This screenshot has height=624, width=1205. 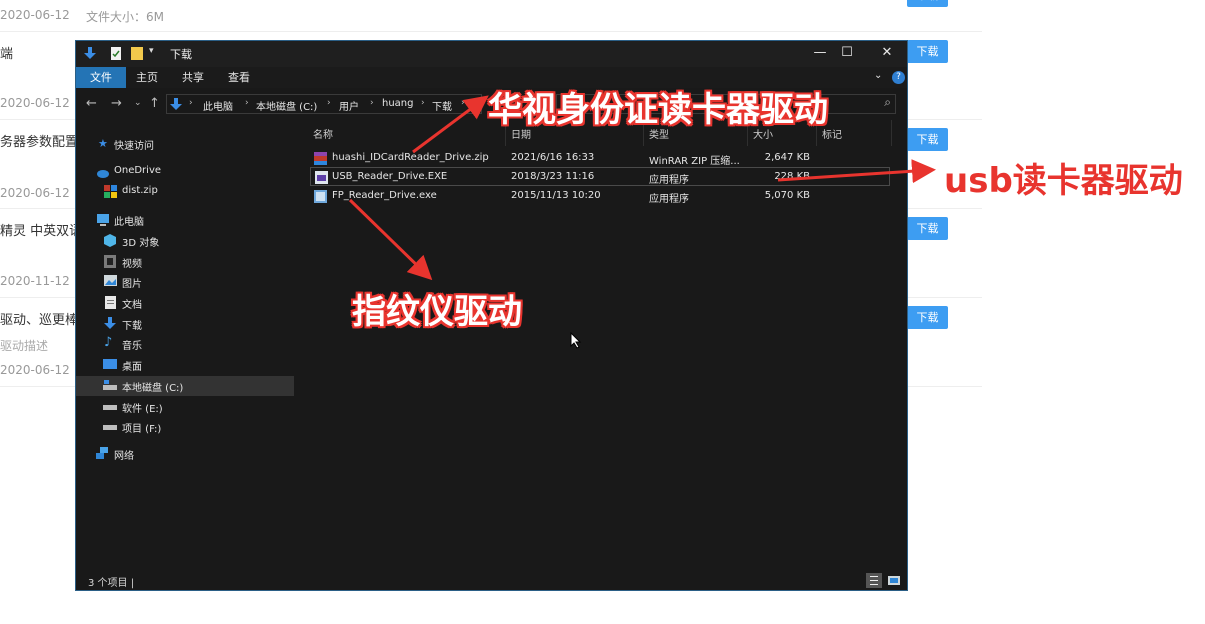 I want to click on arrow-to-fingerprint-driver, so click(x=390, y=239).